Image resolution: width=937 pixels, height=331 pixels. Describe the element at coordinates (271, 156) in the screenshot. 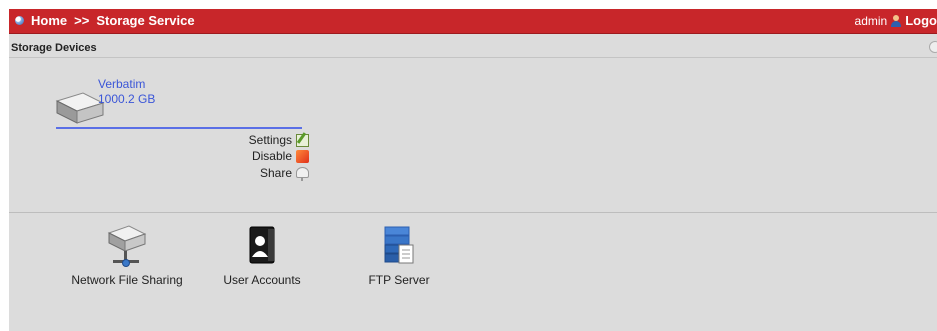

I see `disable-label: Disable` at that location.